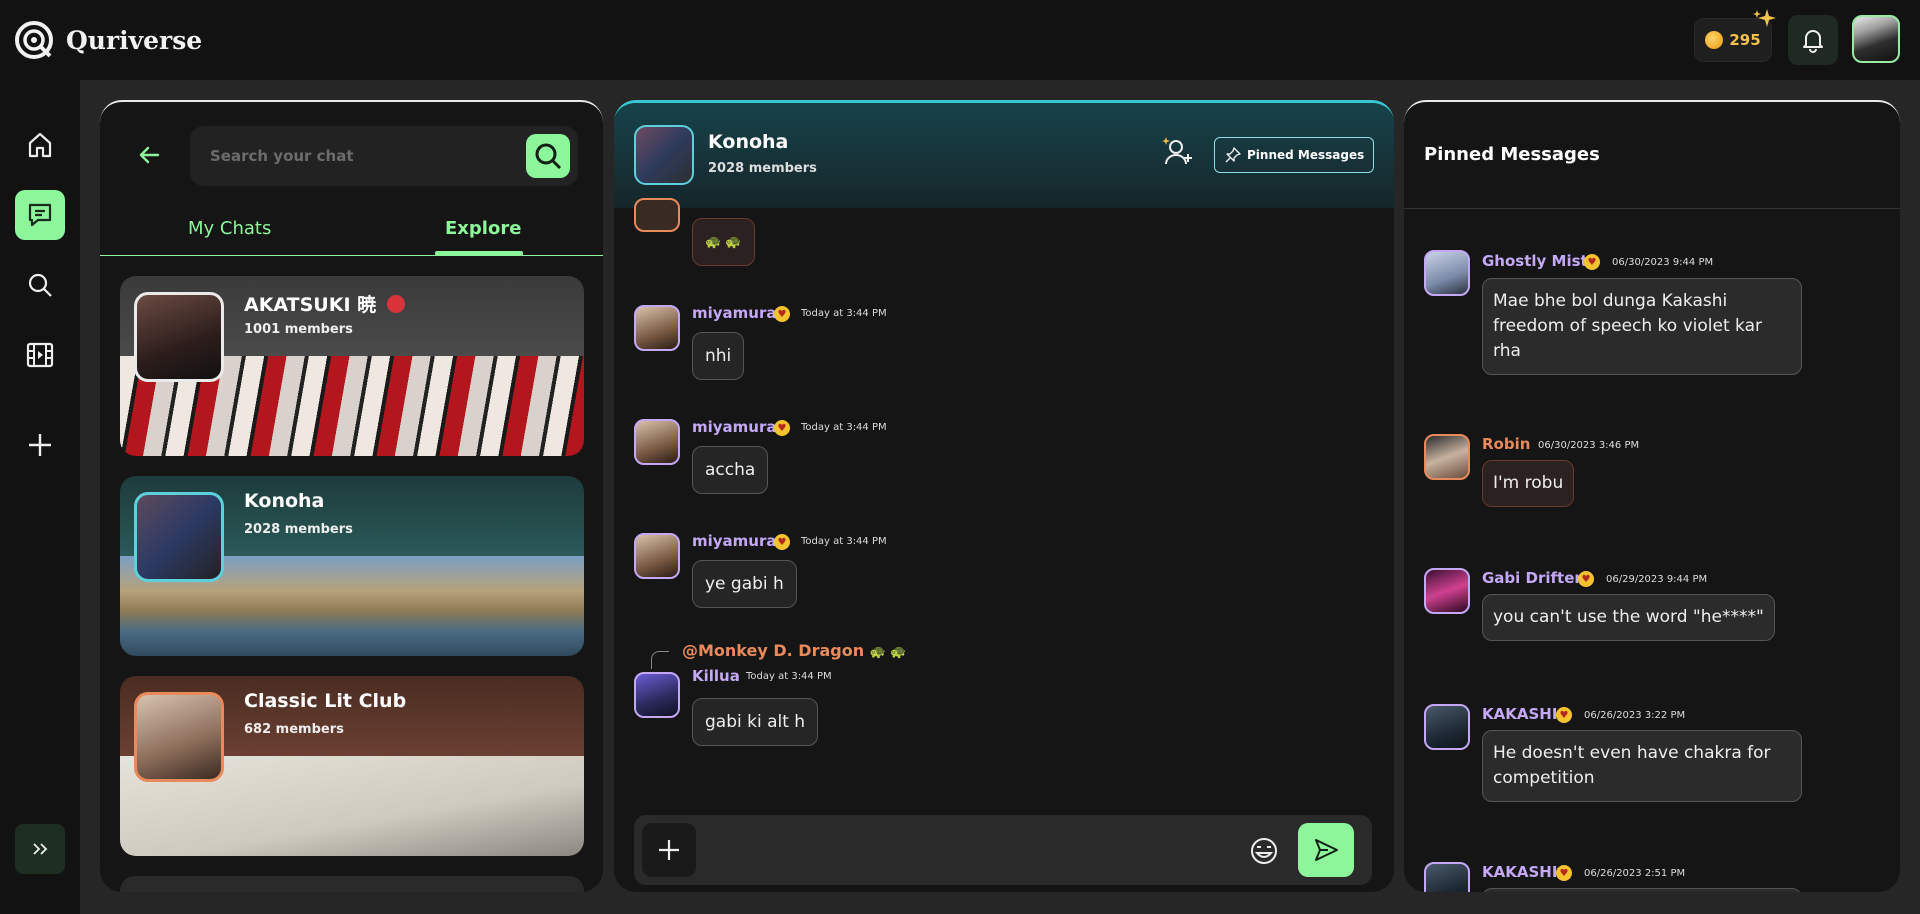 The width and height of the screenshot is (1920, 914). I want to click on nav-videos, so click(40, 355).